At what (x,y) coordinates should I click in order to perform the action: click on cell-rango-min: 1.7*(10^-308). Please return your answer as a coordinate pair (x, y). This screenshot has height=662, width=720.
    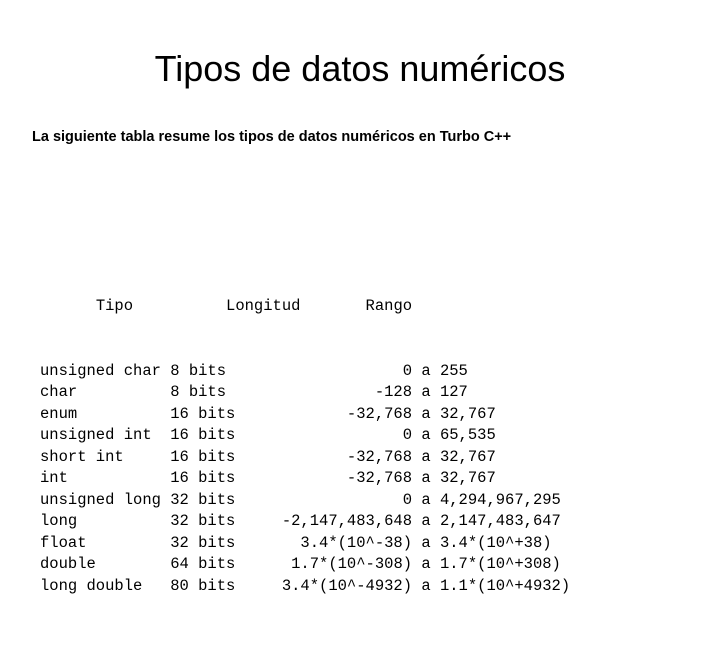
    Looking at the image, I should click on (352, 564).